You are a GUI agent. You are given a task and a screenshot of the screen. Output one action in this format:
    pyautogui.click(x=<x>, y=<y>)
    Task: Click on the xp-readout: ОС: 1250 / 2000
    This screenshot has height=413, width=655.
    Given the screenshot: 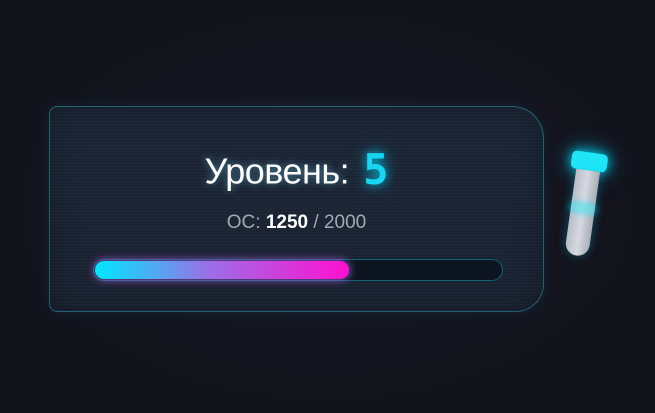 What is the action you would take?
    pyautogui.click(x=296, y=223)
    